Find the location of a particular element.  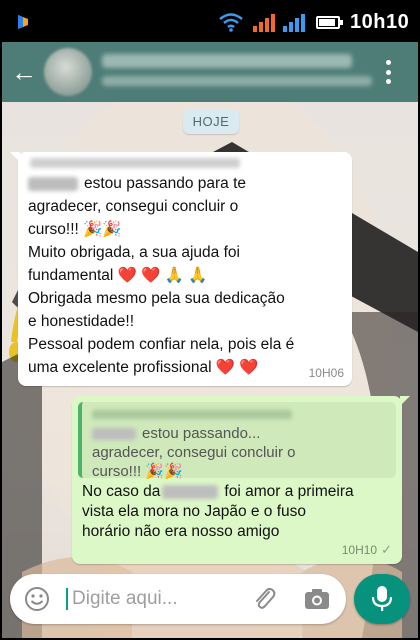

message-timestamp-row: 10H10 ✓ is located at coordinates (367, 550).